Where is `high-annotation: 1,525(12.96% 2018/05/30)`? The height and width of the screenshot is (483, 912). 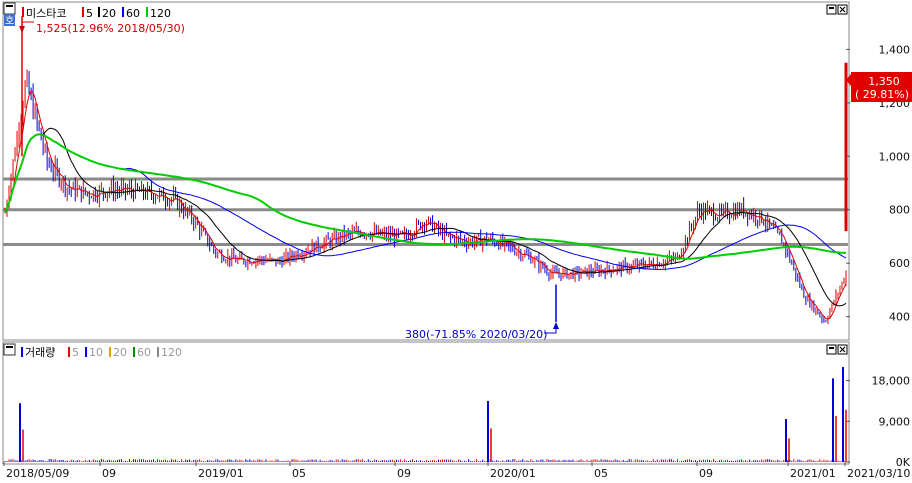
high-annotation: 1,525(12.96% 2018/05/30) is located at coordinates (102, 28).